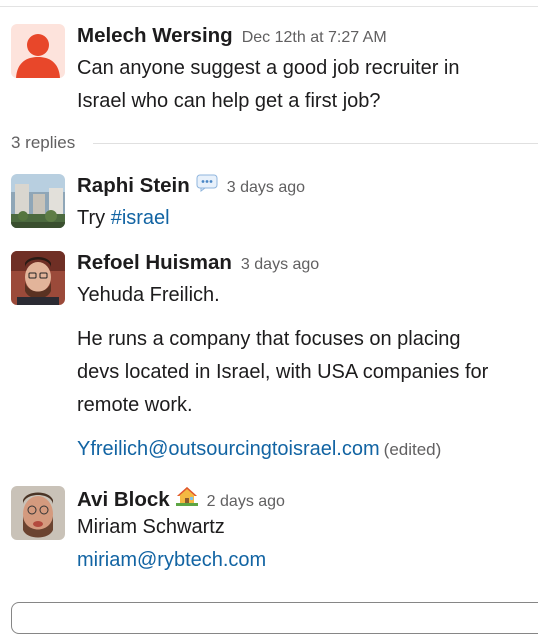  What do you see at coordinates (304, 499) in the screenshot?
I see `message-header: Avi Block 2 days ago` at bounding box center [304, 499].